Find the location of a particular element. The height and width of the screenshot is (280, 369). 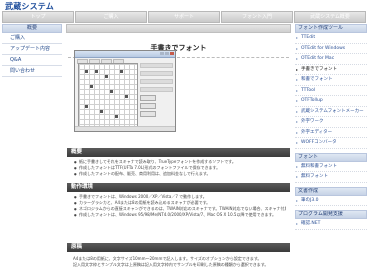

main-header-bar is located at coordinates (178, 28).